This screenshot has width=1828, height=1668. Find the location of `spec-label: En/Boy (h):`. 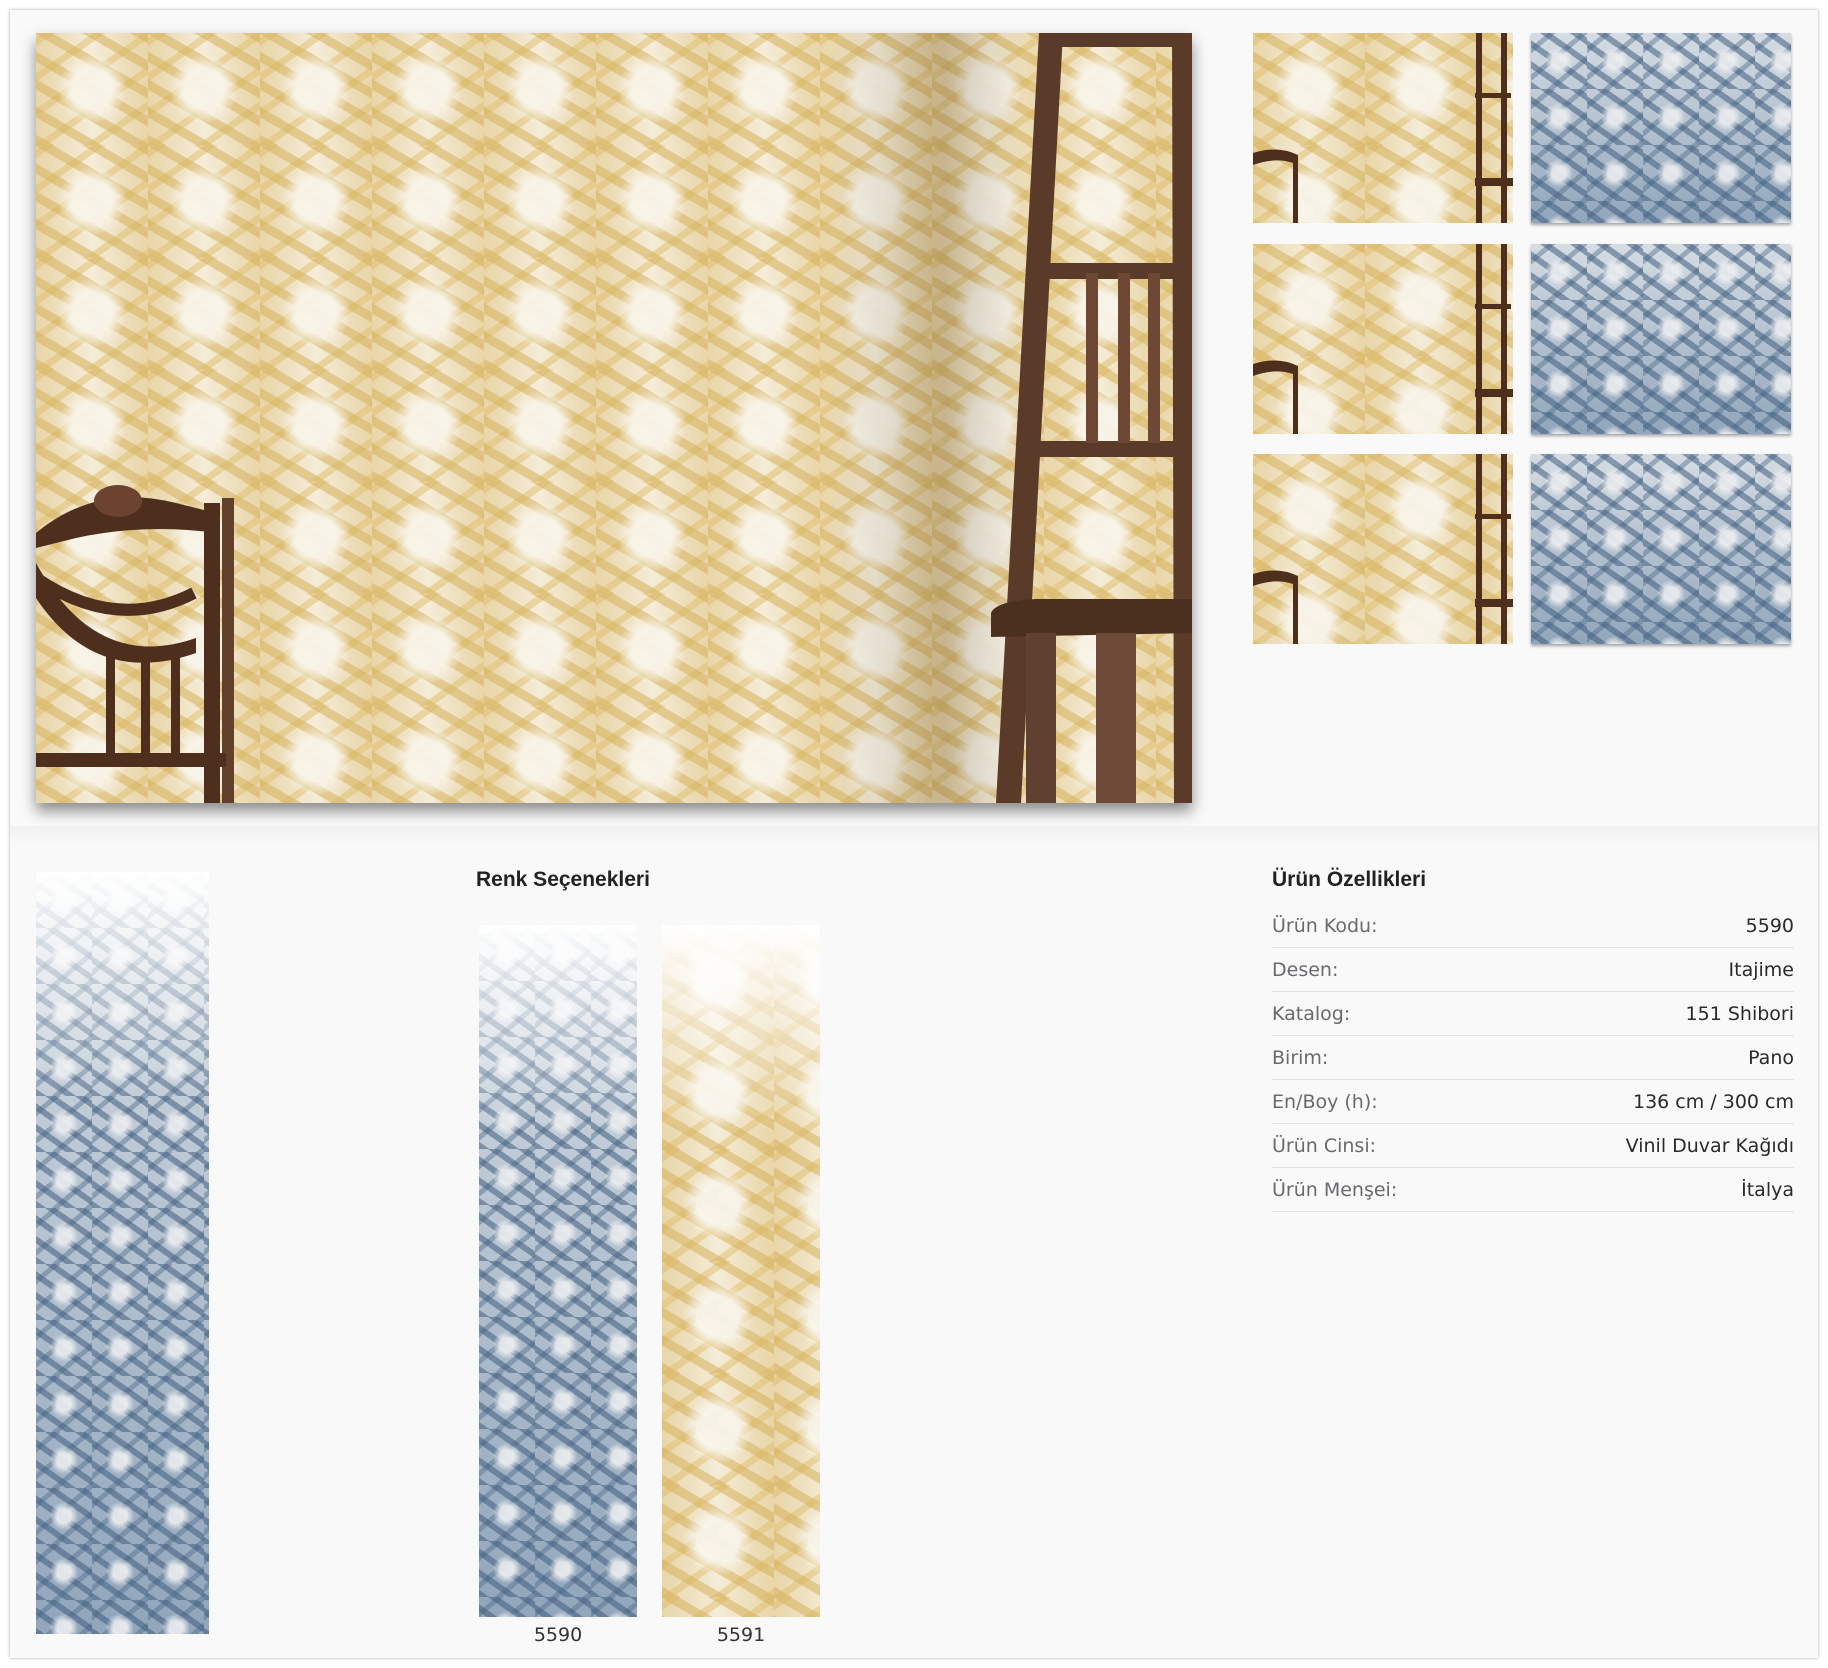

spec-label: En/Boy (h): is located at coordinates (1325, 1101).